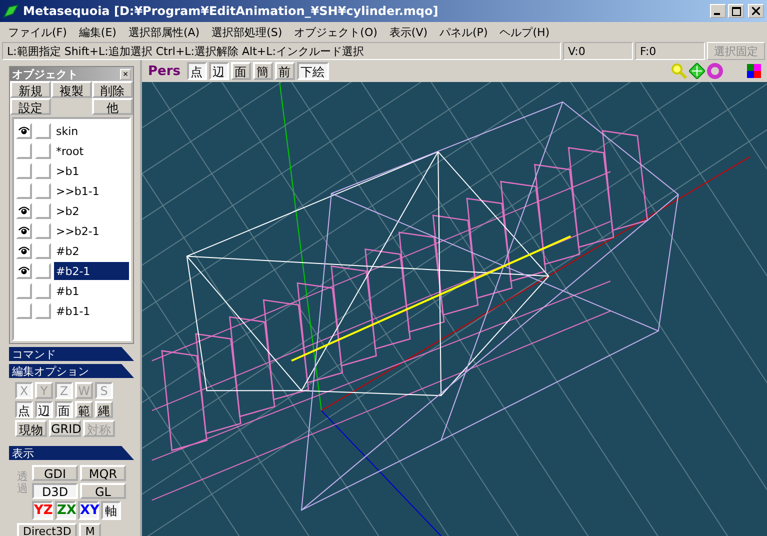 This screenshot has width=767, height=536. Describe the element at coordinates (718, 11) in the screenshot. I see `minimize-button` at that location.